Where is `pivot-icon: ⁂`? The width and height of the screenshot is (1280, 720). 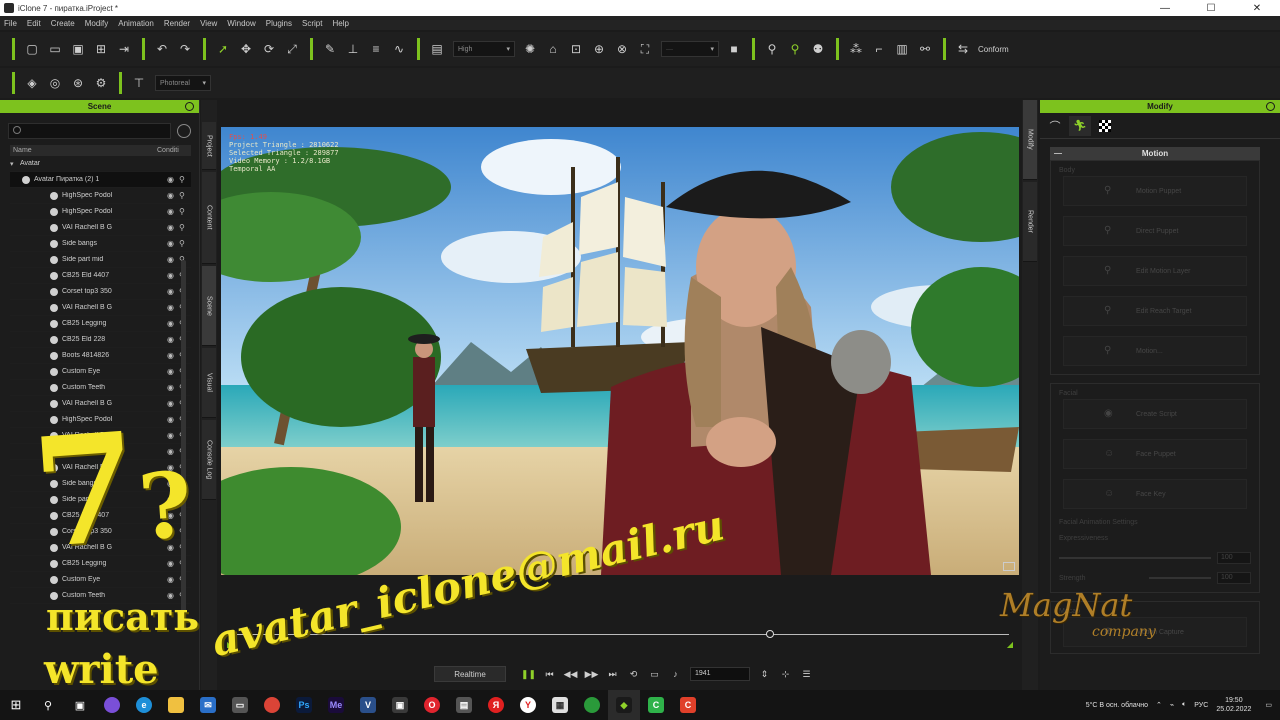
pivot-icon: ⁂ is located at coordinates (856, 49).